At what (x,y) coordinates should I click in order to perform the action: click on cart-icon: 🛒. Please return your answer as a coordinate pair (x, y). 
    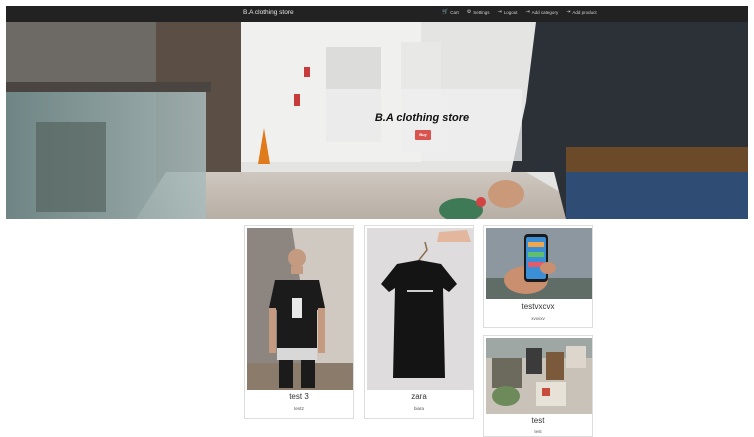
    Looking at the image, I should click on (445, 12).